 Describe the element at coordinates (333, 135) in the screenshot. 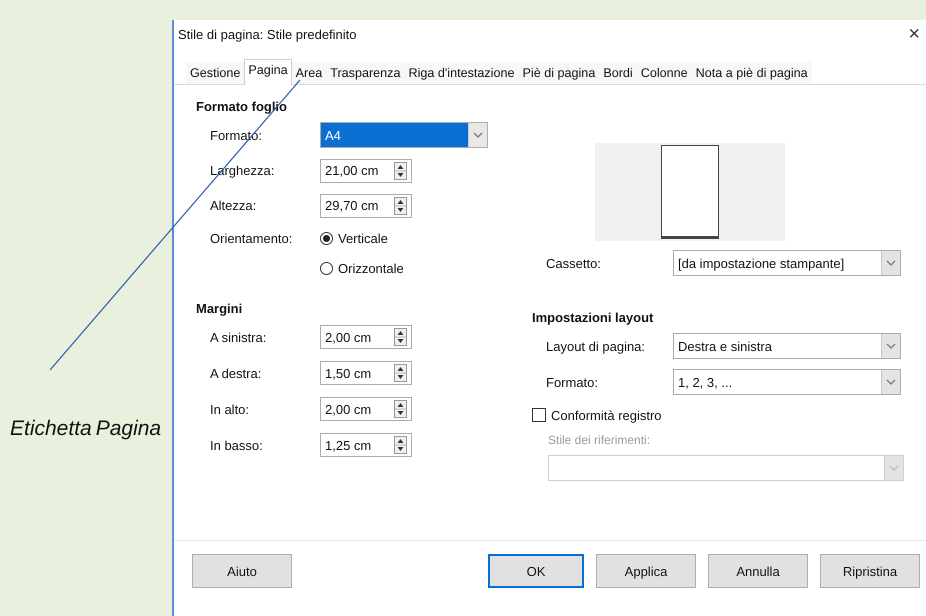

I see `combo-value: A4` at that location.